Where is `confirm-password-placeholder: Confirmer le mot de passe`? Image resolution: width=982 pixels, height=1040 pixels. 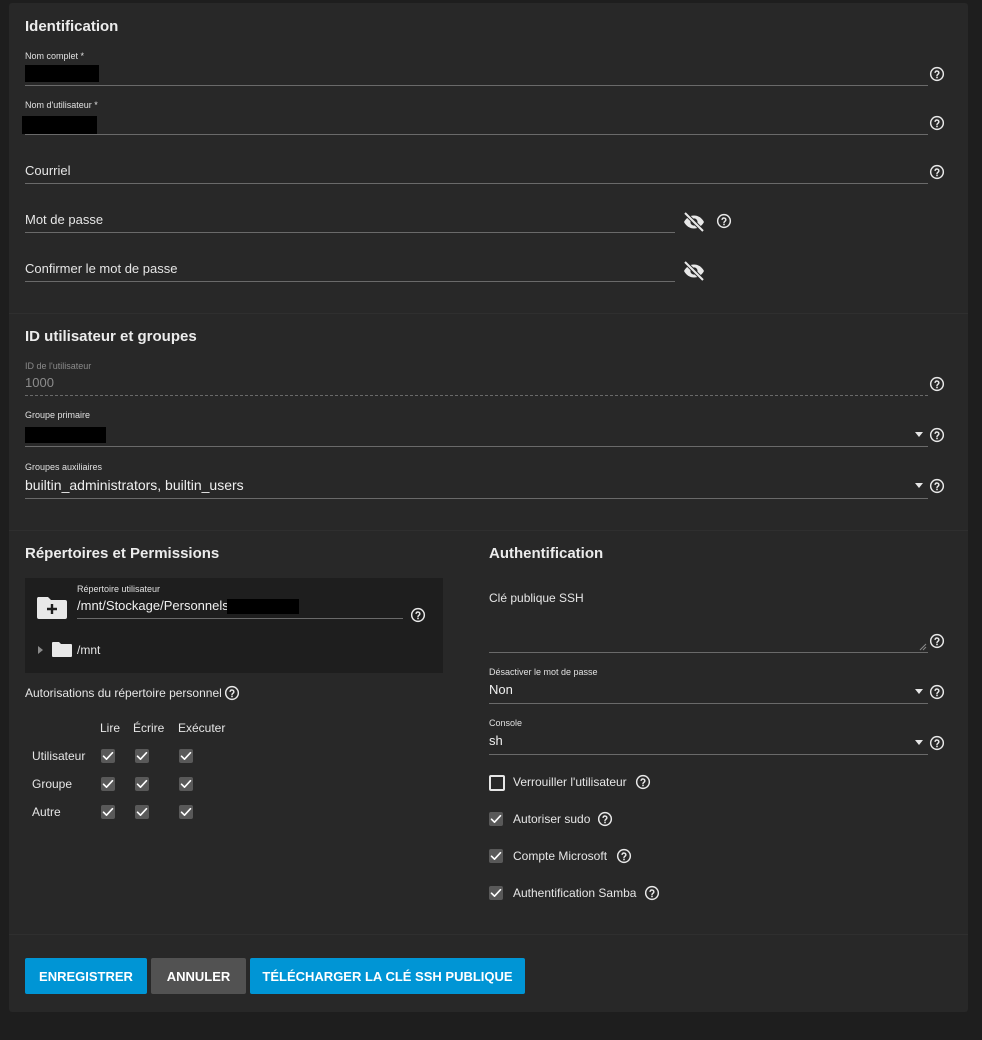 confirm-password-placeholder: Confirmer le mot de passe is located at coordinates (101, 268).